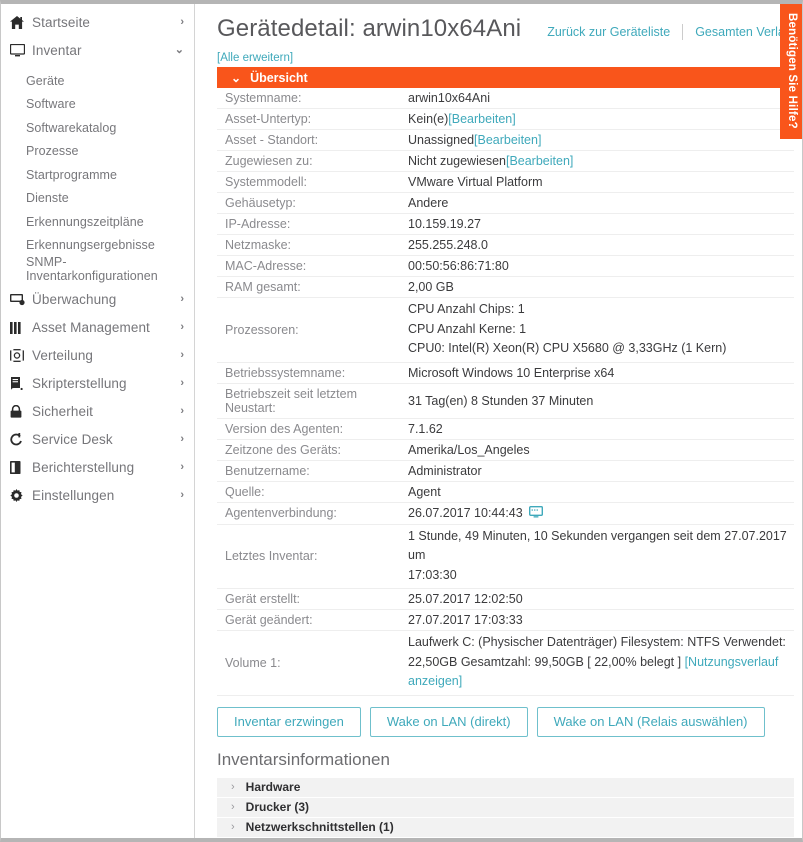  What do you see at coordinates (97, 105) in the screenshot?
I see `sidebar-subitem-software: Software` at bounding box center [97, 105].